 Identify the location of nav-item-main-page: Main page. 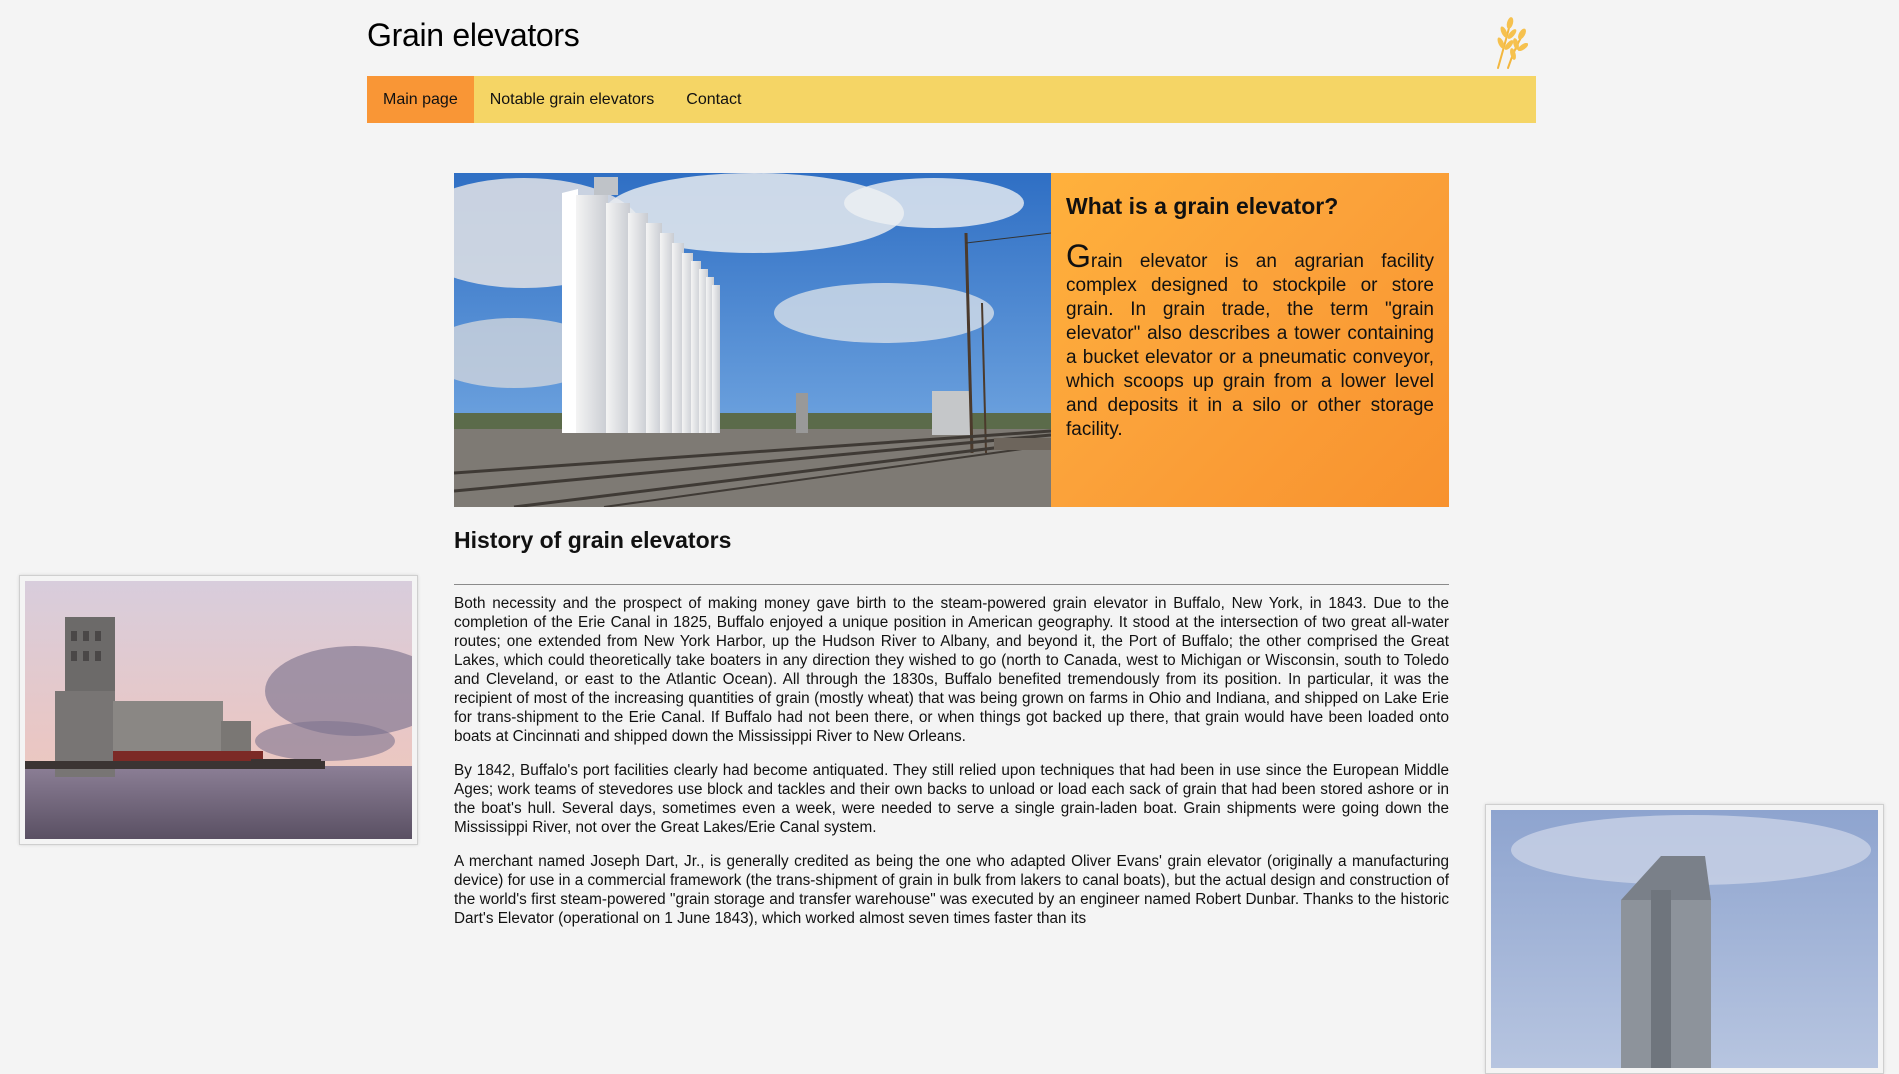
(420, 99).